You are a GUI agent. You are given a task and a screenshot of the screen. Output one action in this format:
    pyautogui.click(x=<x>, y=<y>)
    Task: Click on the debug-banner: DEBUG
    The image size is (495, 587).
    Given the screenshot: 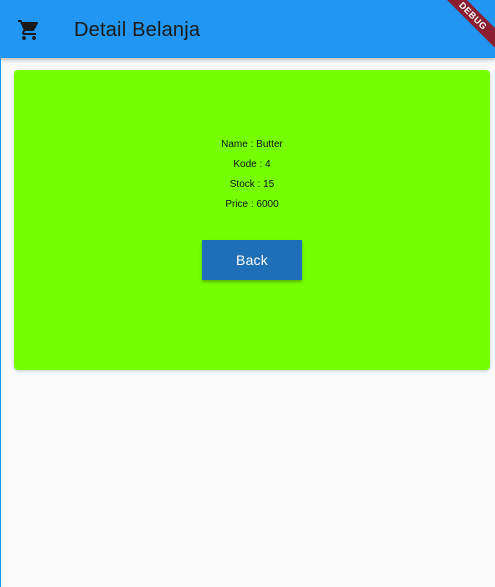 What is the action you would take?
    pyautogui.click(x=465, y=26)
    